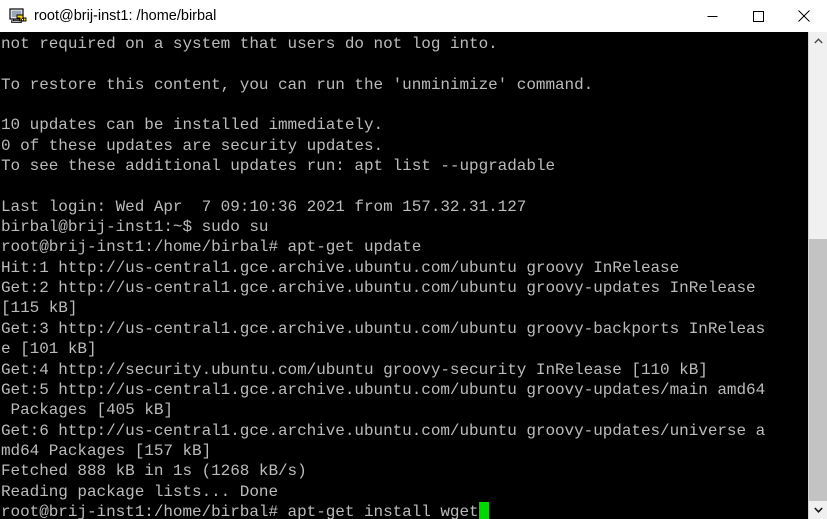  I want to click on scroll-down-arrow-icon, so click(818, 510).